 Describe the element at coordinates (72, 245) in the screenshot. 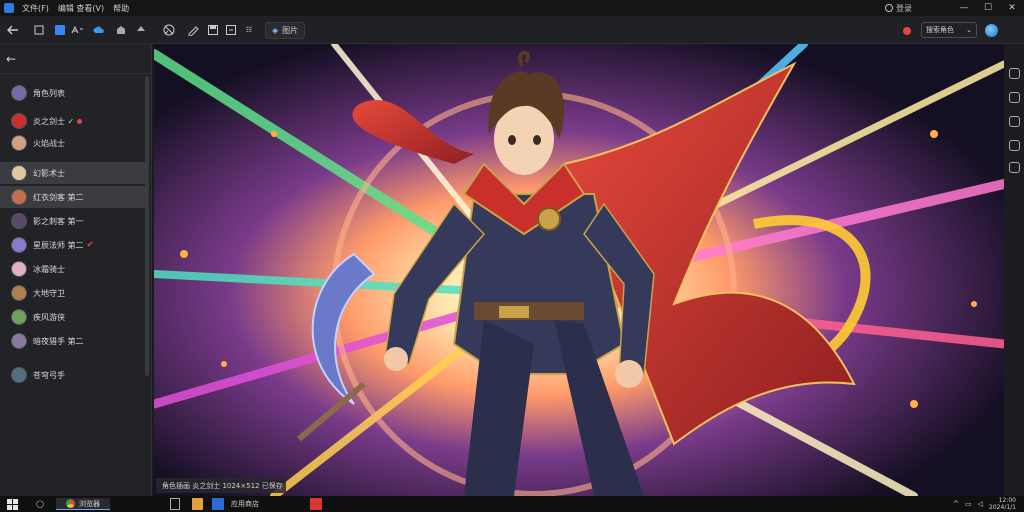

I see `sidebar-item: 星辰法师 第二 ✔` at that location.